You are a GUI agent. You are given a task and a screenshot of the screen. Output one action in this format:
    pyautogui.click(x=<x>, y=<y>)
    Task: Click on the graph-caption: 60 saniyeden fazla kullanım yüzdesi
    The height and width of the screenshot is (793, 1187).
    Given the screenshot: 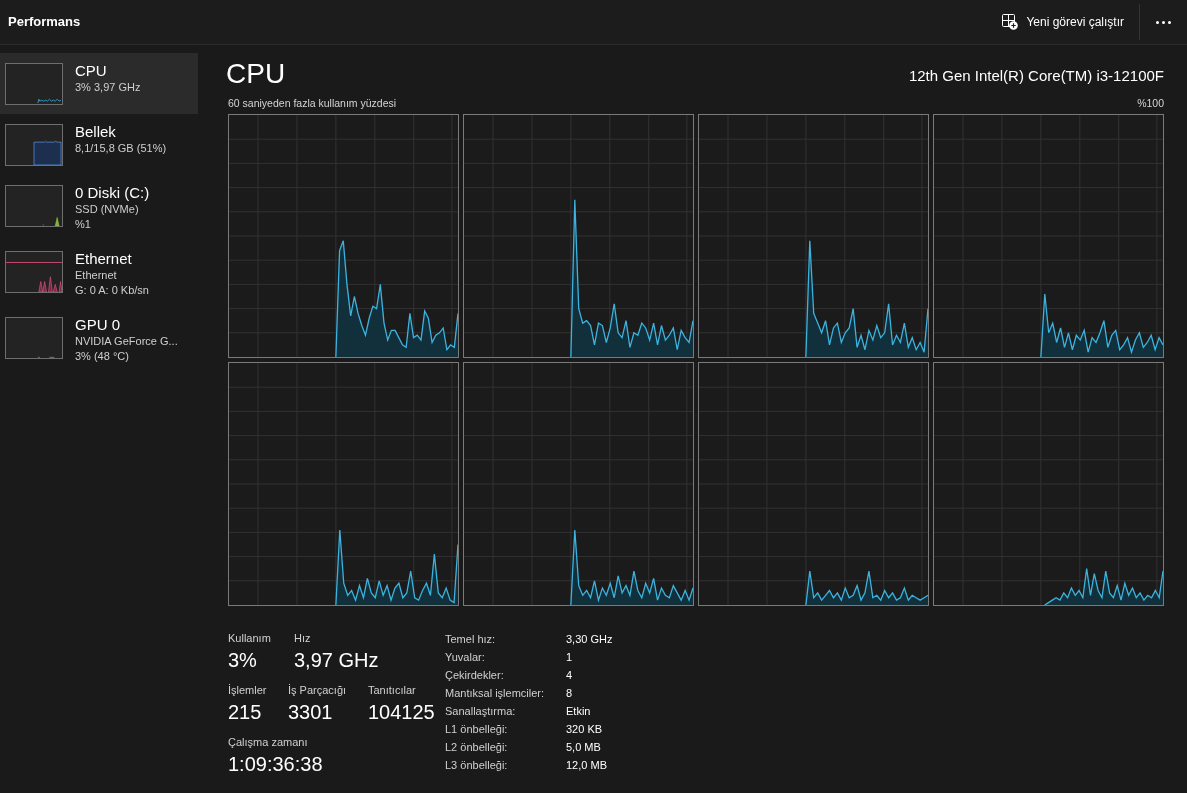 What is the action you would take?
    pyautogui.click(x=312, y=103)
    